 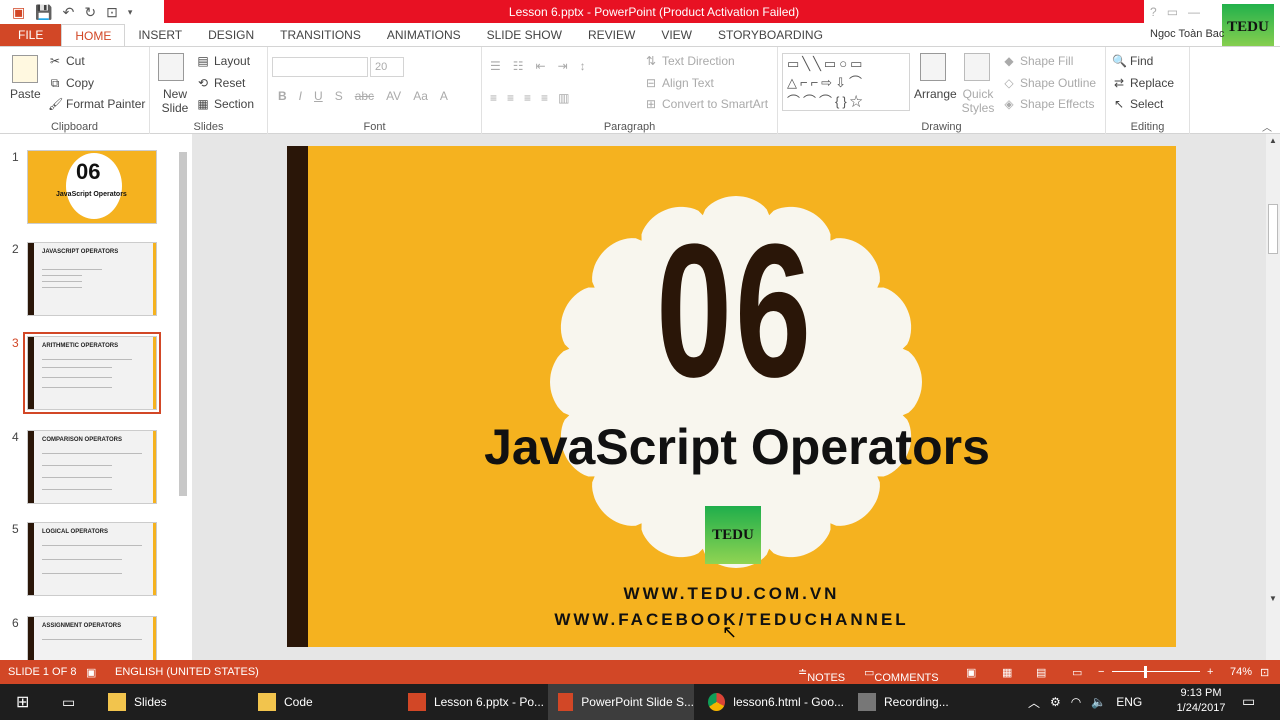 I want to click on language-indicator: ENGLISH (UNITED STATES), so click(x=187, y=672).